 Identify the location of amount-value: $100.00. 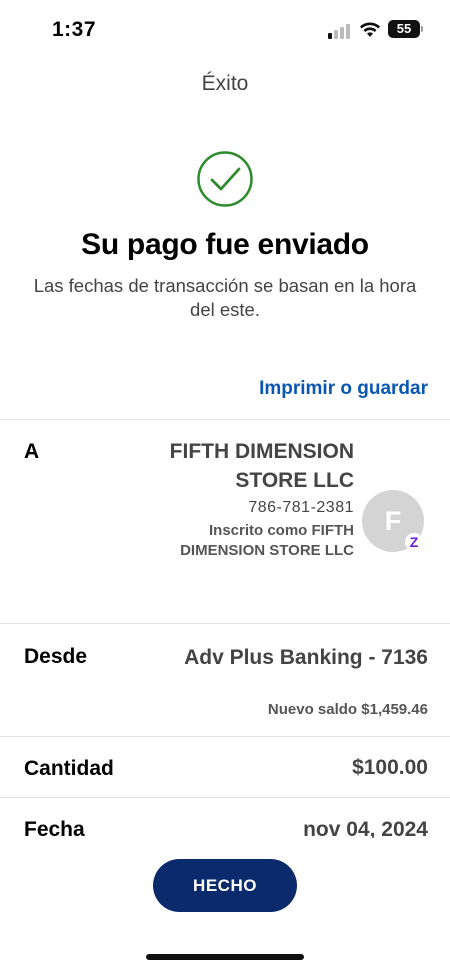
(390, 767).